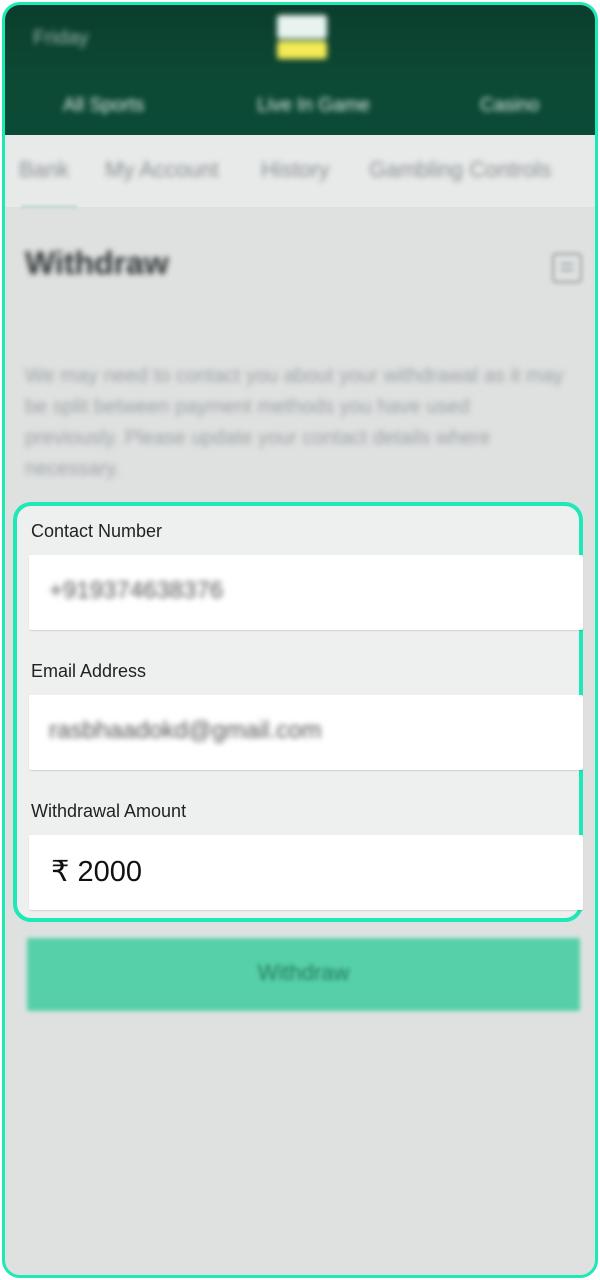 The image size is (600, 1280). Describe the element at coordinates (97, 531) in the screenshot. I see `contact-number-label: Contact Number` at that location.